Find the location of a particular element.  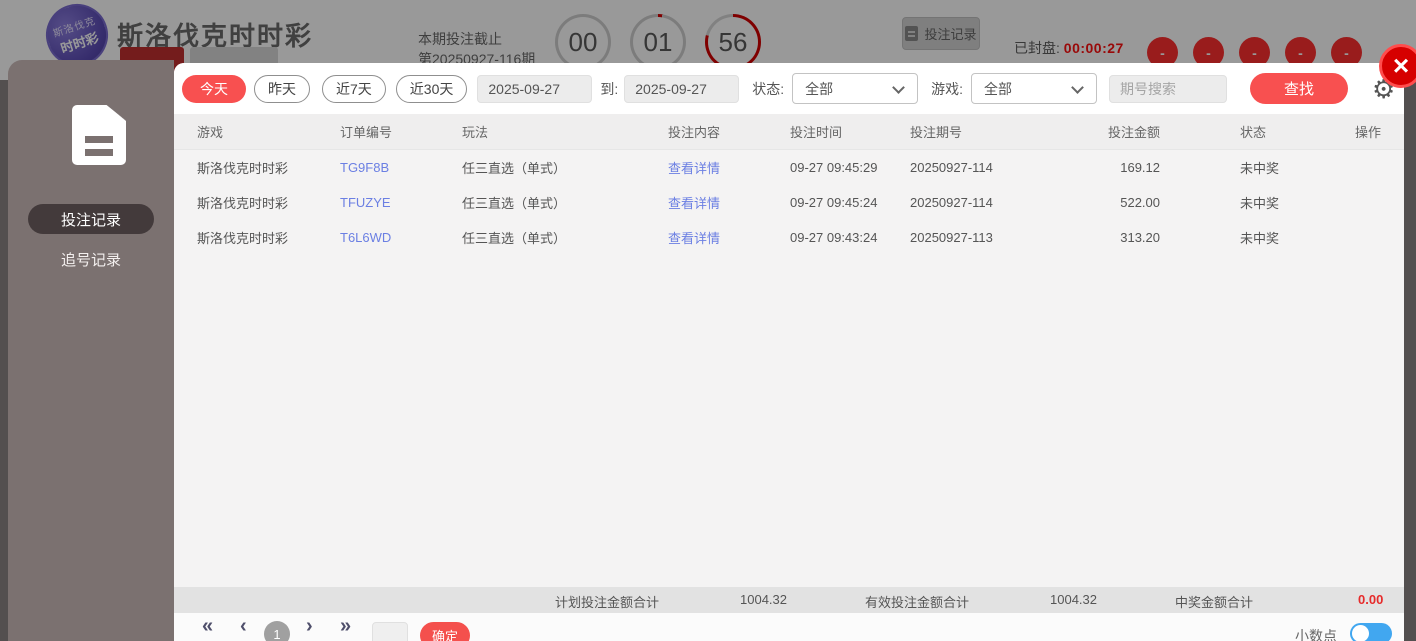

document-icon is located at coordinates (99, 135).